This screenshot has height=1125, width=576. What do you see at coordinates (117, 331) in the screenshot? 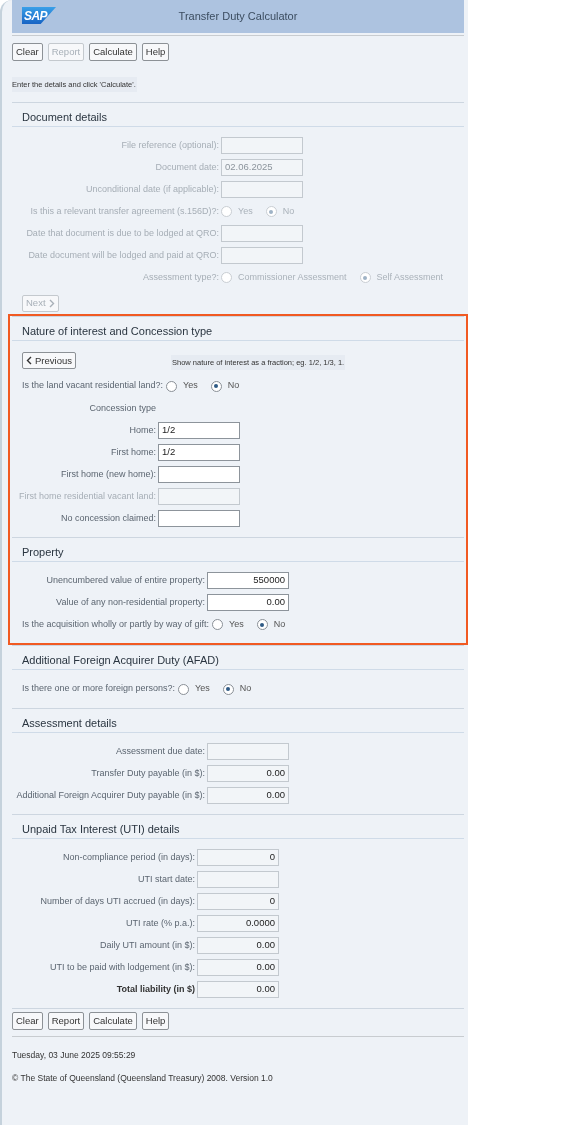
I see `section-title: Nature of interest and Concession type` at bounding box center [117, 331].